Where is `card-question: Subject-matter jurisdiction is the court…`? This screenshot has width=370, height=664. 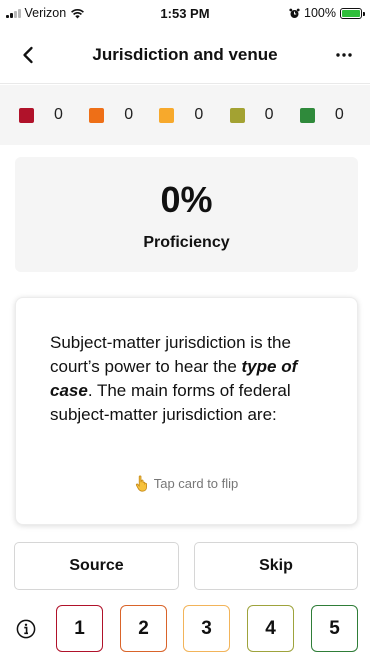
card-question: Subject-matter jurisdiction is the court… is located at coordinates (190, 379).